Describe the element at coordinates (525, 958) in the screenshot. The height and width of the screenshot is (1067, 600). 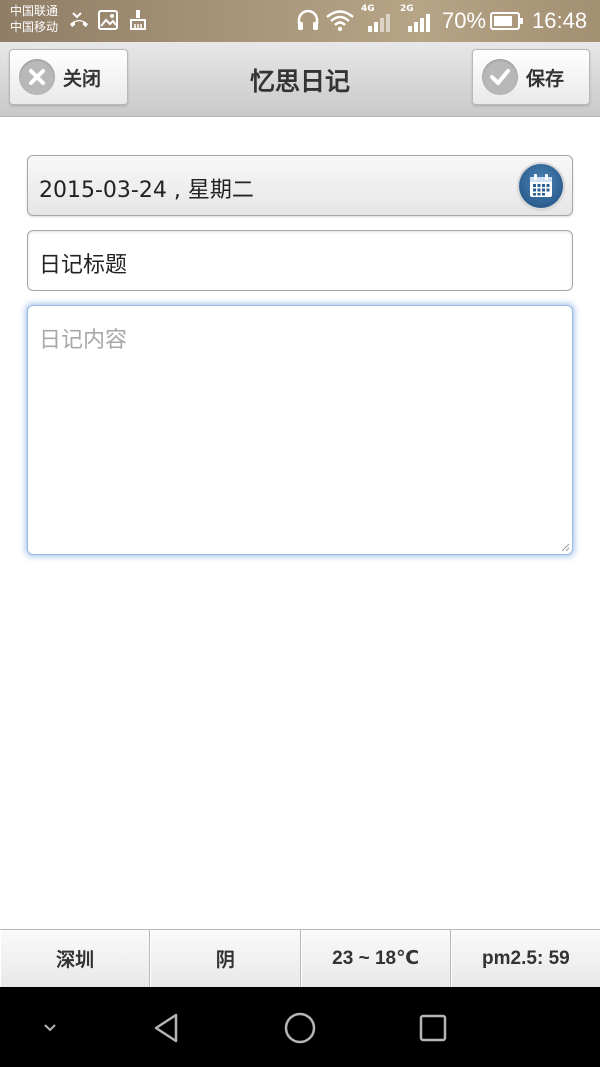
I see `weather-pm25: pm2.5: 59` at that location.